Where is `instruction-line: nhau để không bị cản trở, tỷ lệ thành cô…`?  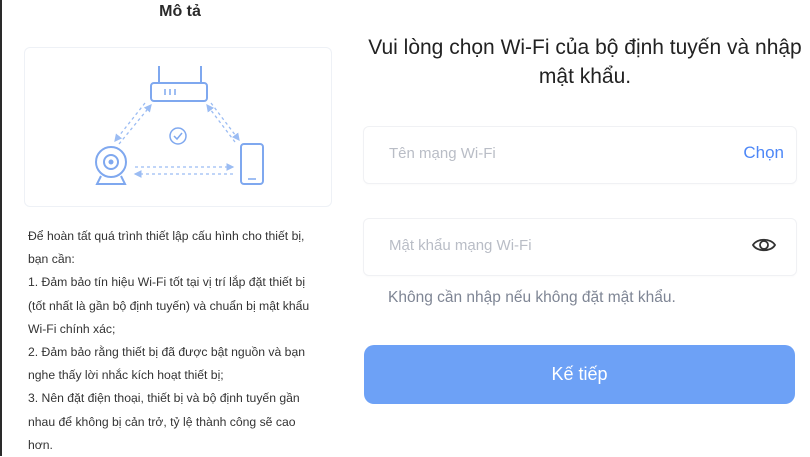
instruction-line: nhau để không bị cản trở, tỷ lệ thành cô… is located at coordinates (162, 421).